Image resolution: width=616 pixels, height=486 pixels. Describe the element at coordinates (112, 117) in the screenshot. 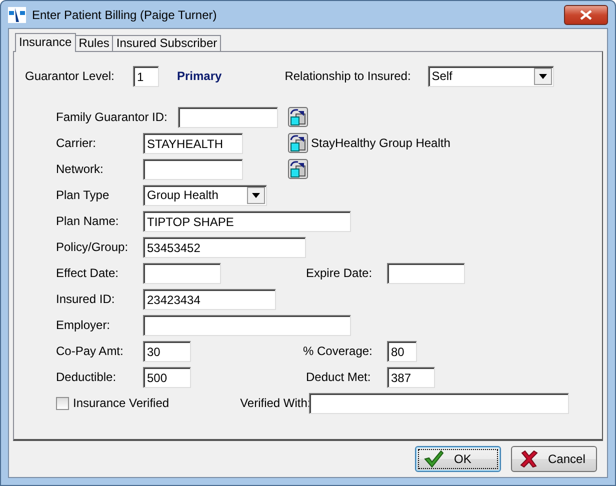

I see `field-label: Family Guarantor ID:` at that location.